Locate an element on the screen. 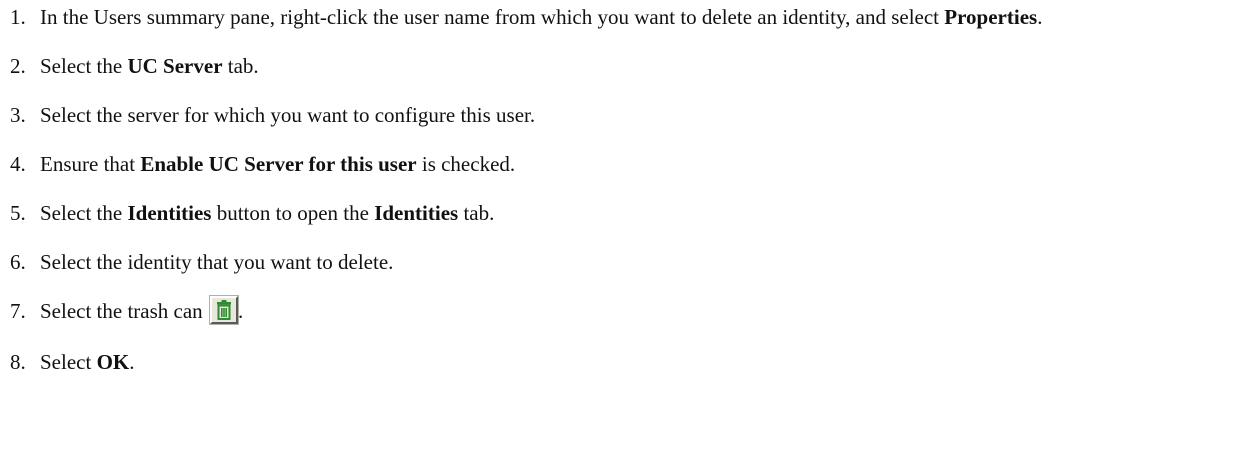  step-ui-term: Properties is located at coordinates (991, 17).